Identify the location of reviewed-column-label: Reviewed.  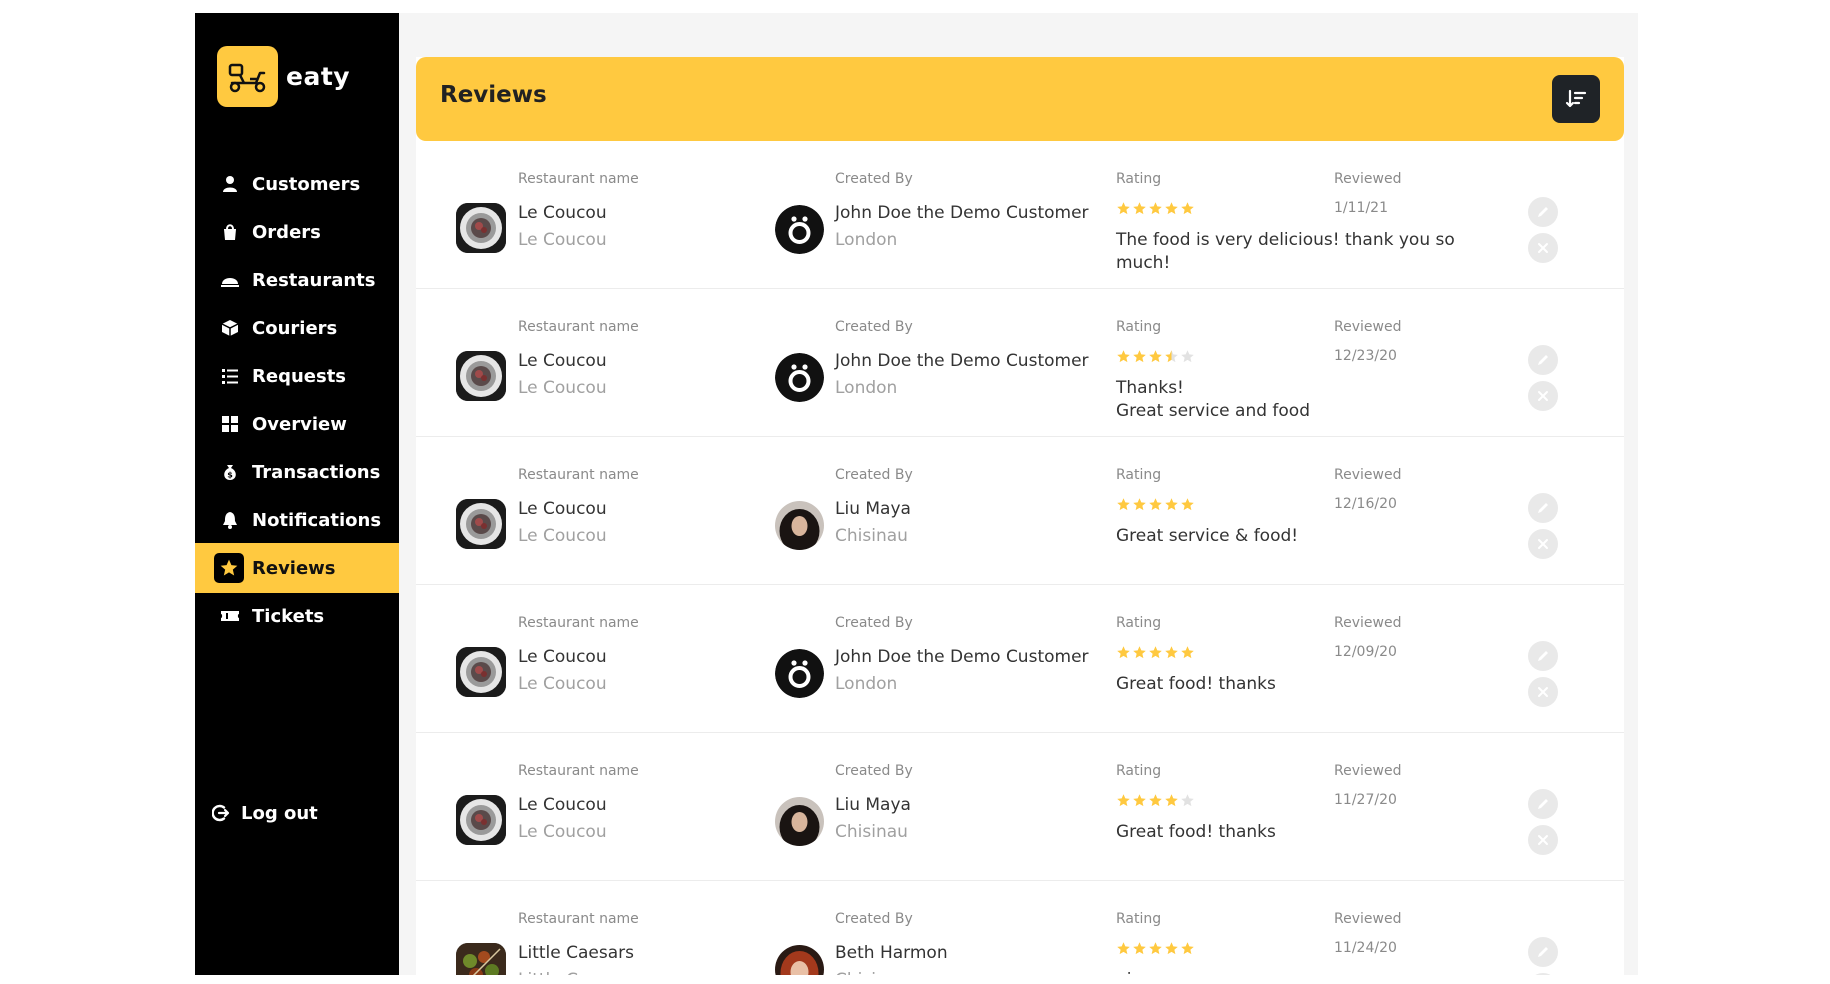
(1368, 623).